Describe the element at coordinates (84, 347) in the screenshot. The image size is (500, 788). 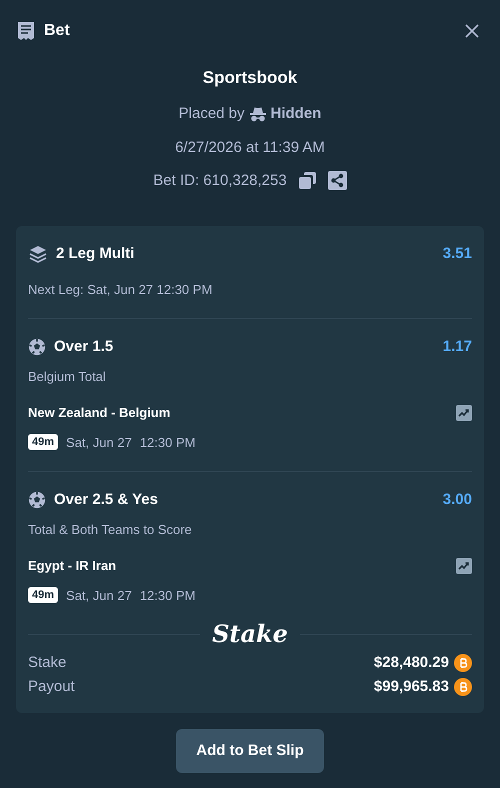
I see `selection-name: Over 1.5` at that location.